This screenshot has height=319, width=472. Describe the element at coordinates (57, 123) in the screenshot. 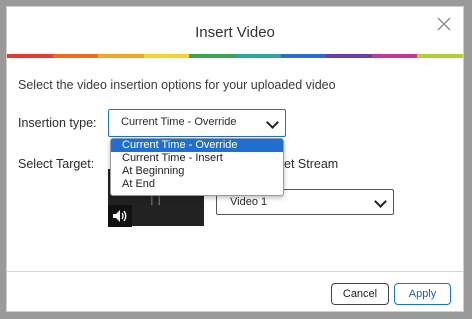

I see `insertion-type-label: Insertion type:` at that location.